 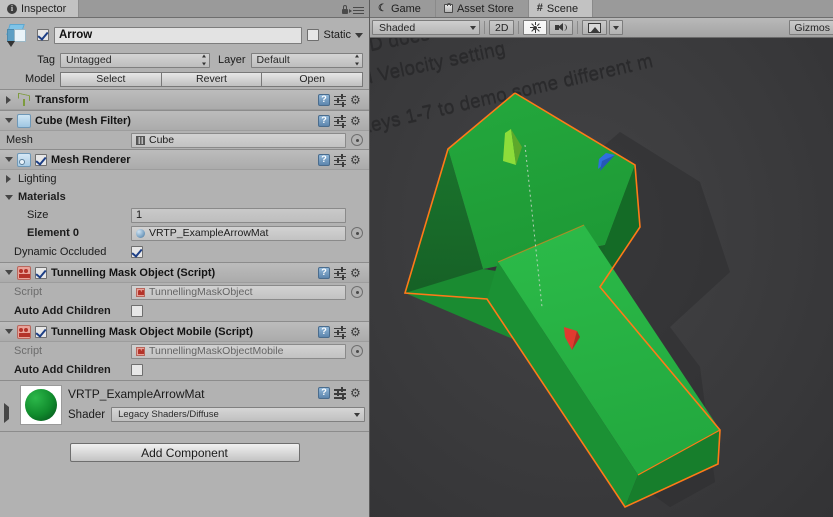 What do you see at coordinates (561, 8) in the screenshot?
I see `tab-scene: # Scene` at bounding box center [561, 8].